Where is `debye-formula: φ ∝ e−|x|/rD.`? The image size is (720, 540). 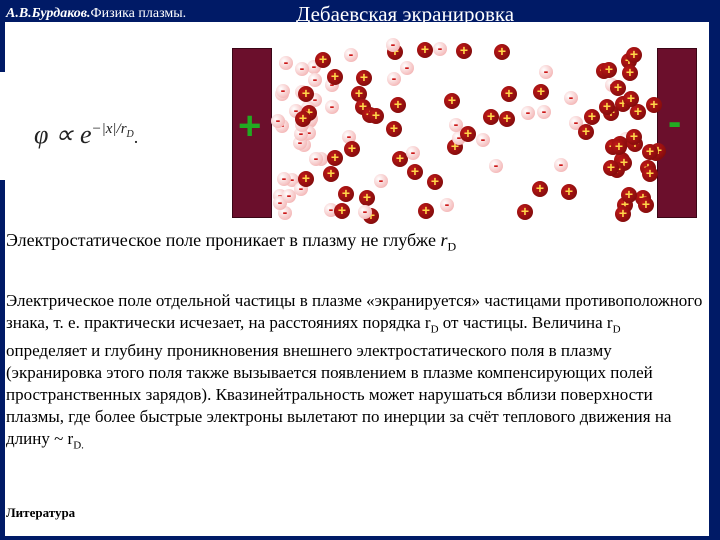
debye-formula: φ ∝ e−|x|/rD. is located at coordinates (86, 135).